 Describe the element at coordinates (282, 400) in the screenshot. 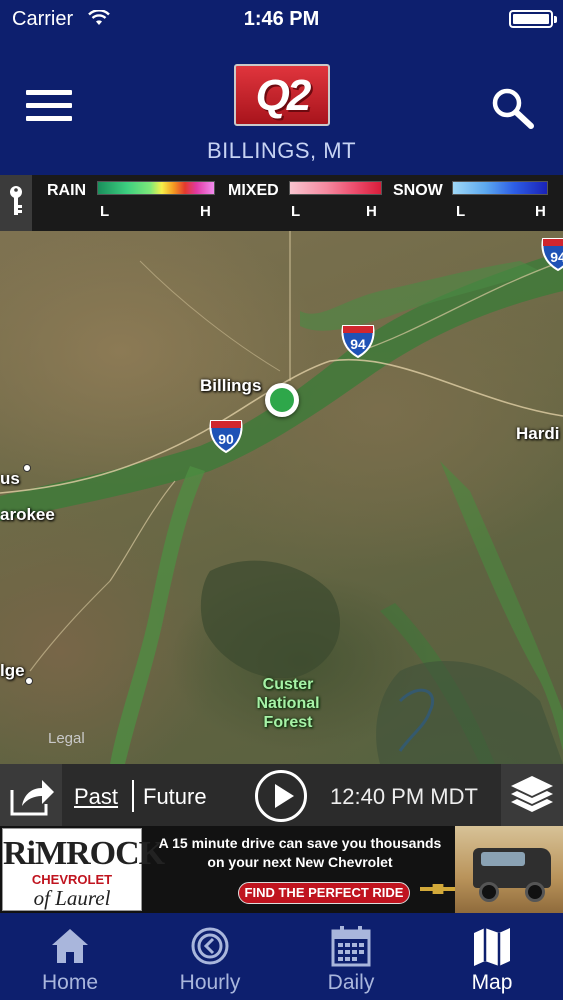

I see `current-location-marker` at that location.